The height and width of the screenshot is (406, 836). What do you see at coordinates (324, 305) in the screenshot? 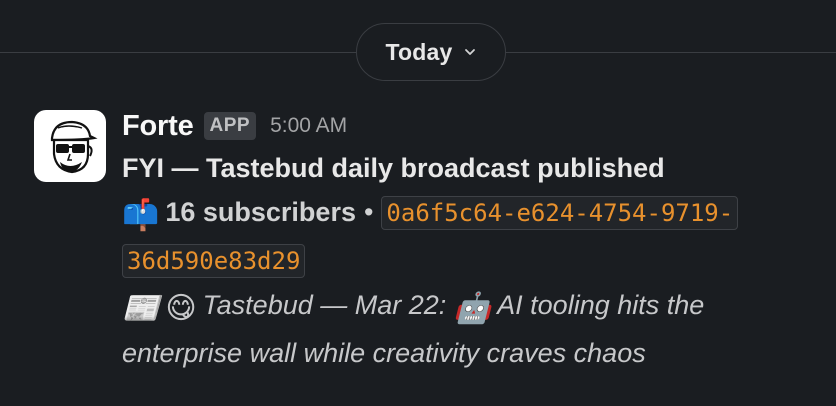
I see `headline-prefix: Tastebud — Mar 22:` at bounding box center [324, 305].